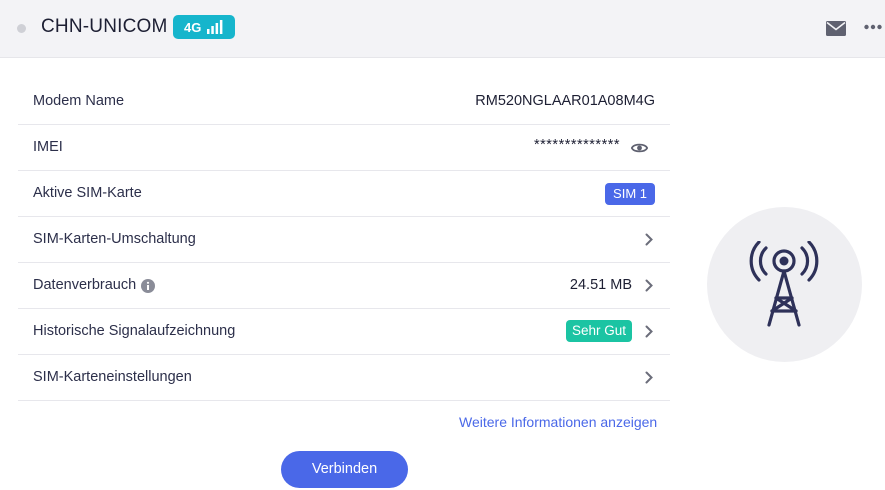  Describe the element at coordinates (104, 26) in the screenshot. I see `carrier-name: CHN-UNICOM` at that location.